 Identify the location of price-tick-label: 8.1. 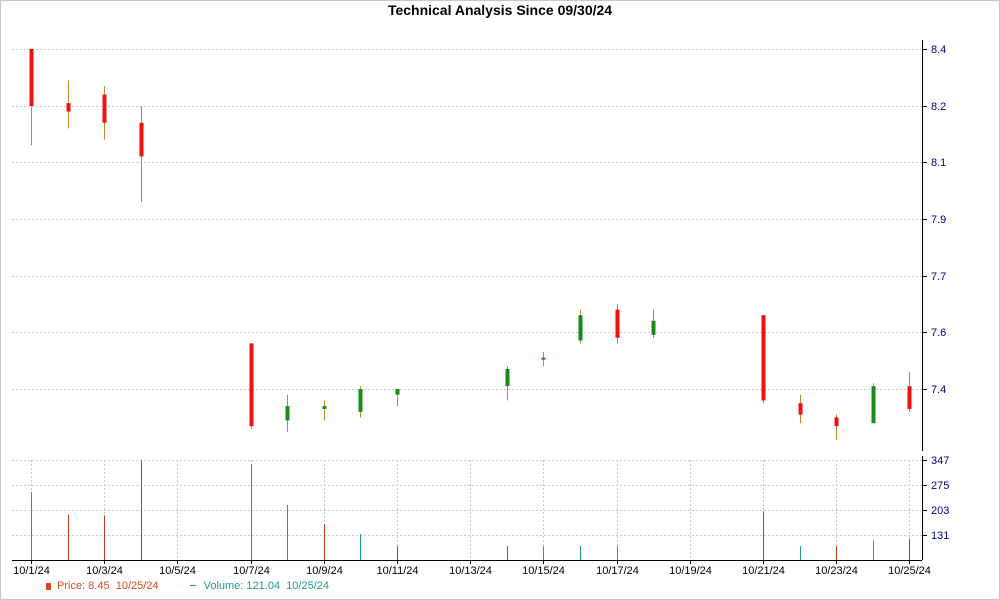
(938, 163).